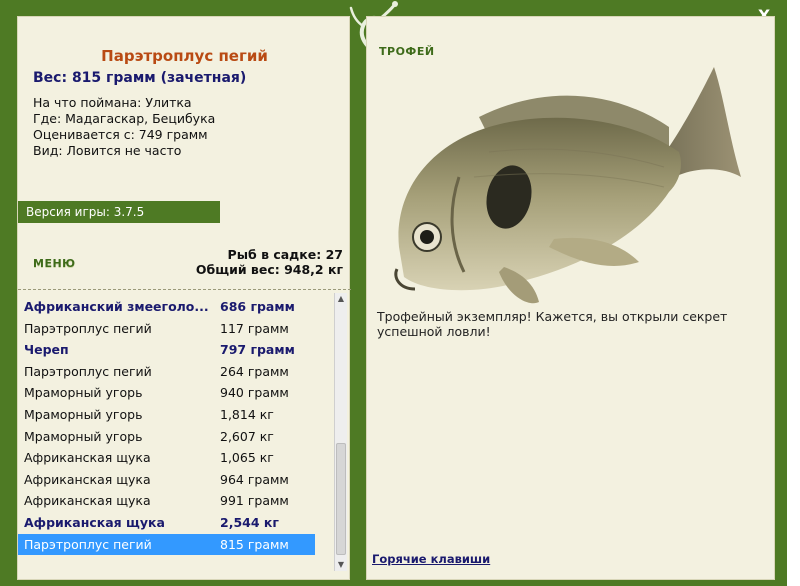  Describe the element at coordinates (247, 436) in the screenshot. I see `catch-item-weight: 2,607 кг` at that location.